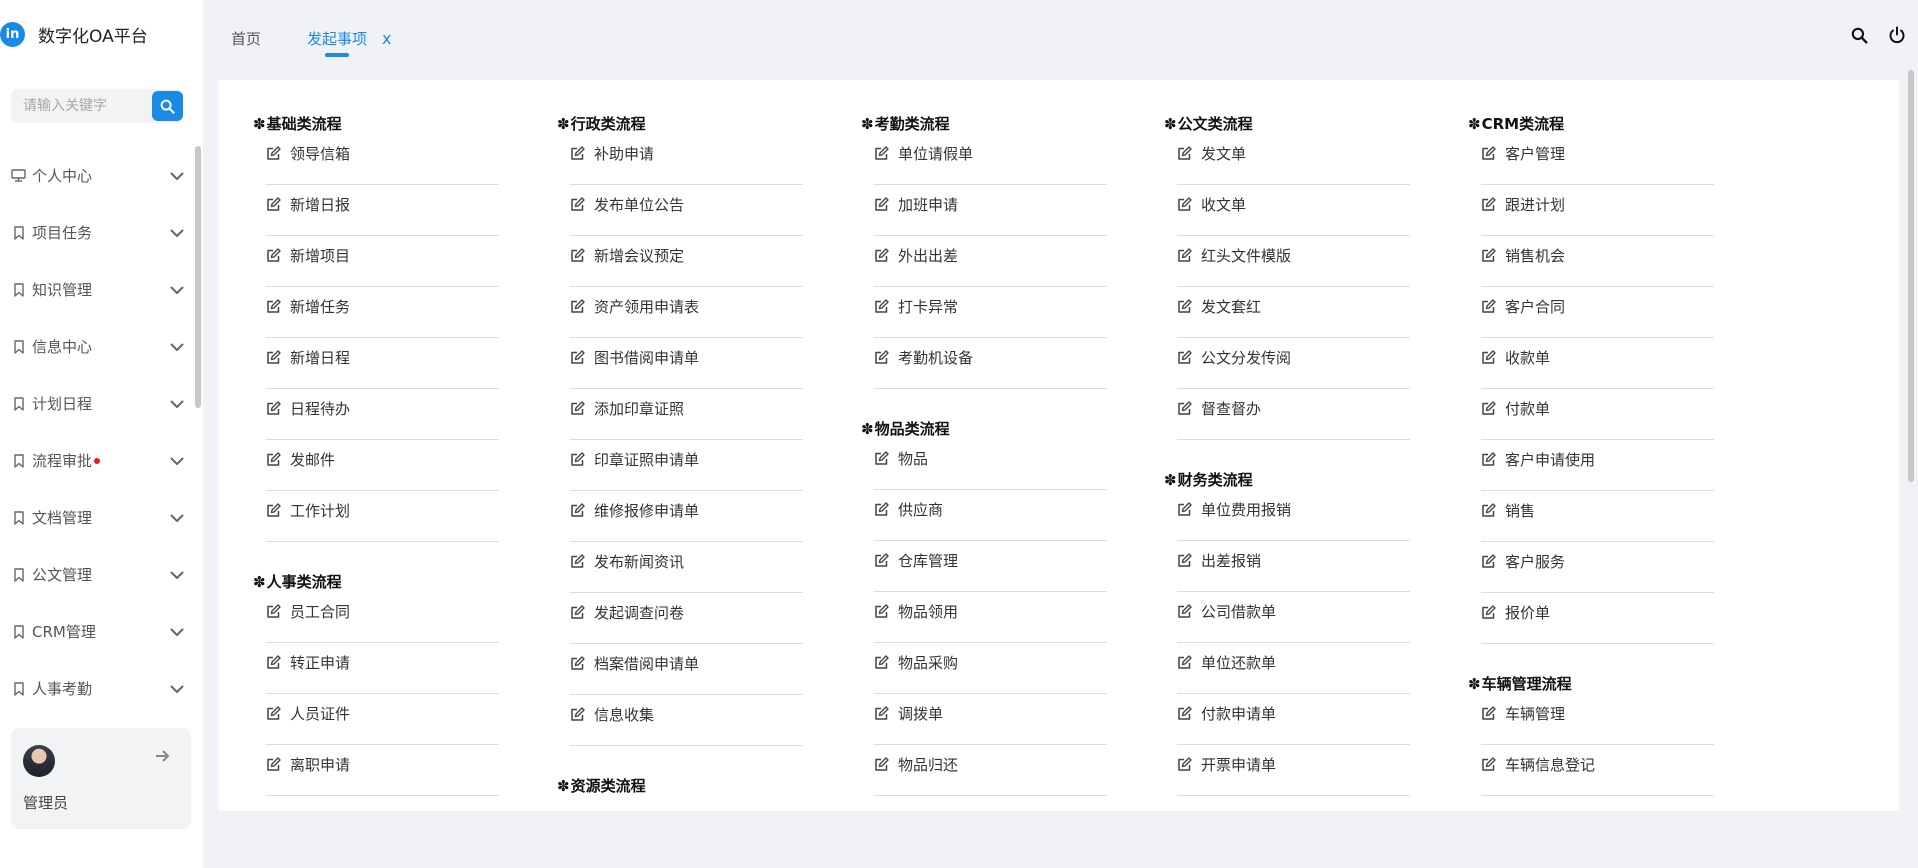 This screenshot has width=1918, height=868. What do you see at coordinates (95, 460) in the screenshot?
I see `sidebar-item: 流程审批` at bounding box center [95, 460].